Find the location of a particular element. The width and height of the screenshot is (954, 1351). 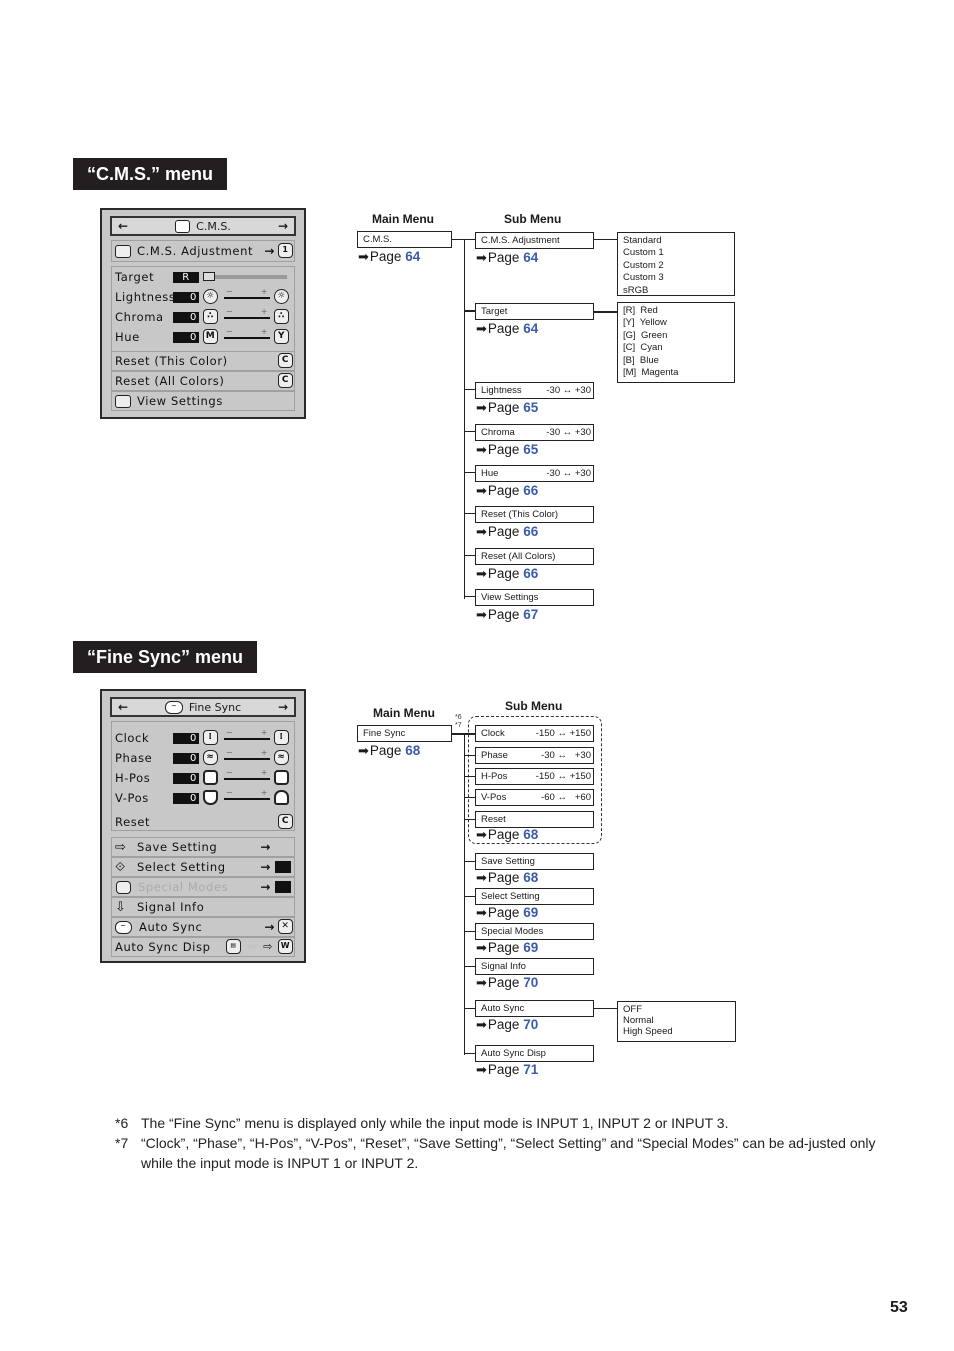

chroma-slider is located at coordinates (247, 313).